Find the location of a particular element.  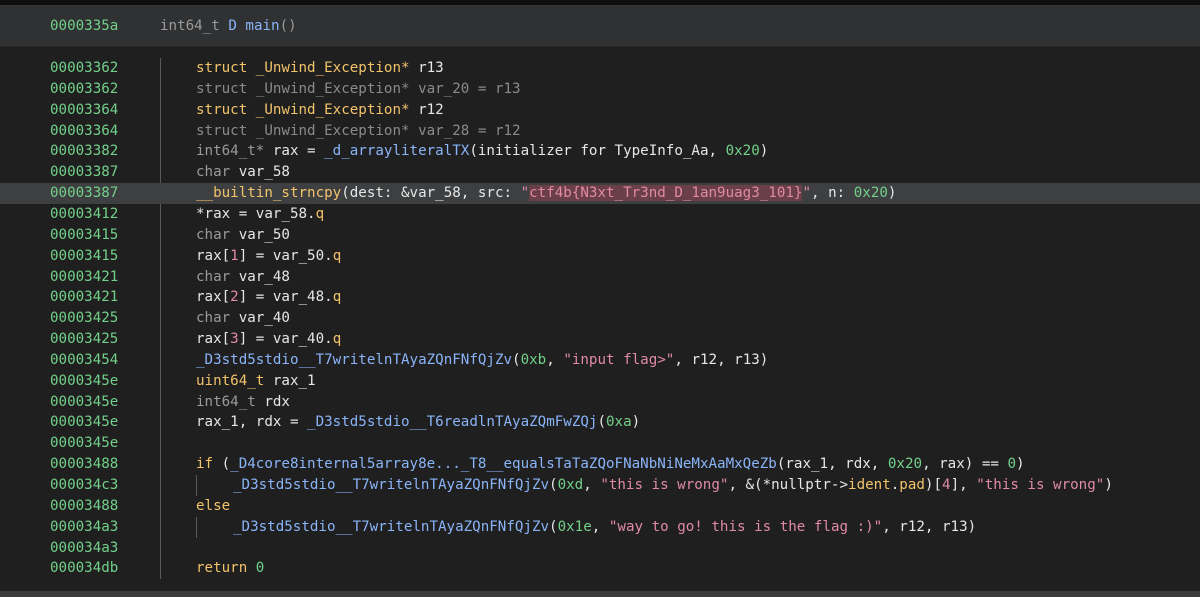

code-token: var_58 is located at coordinates (264, 172).